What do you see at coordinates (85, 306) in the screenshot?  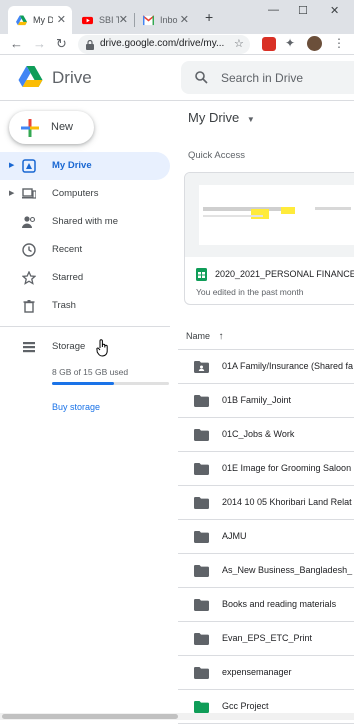 I see `sidebar-item-trash: Trash` at bounding box center [85, 306].